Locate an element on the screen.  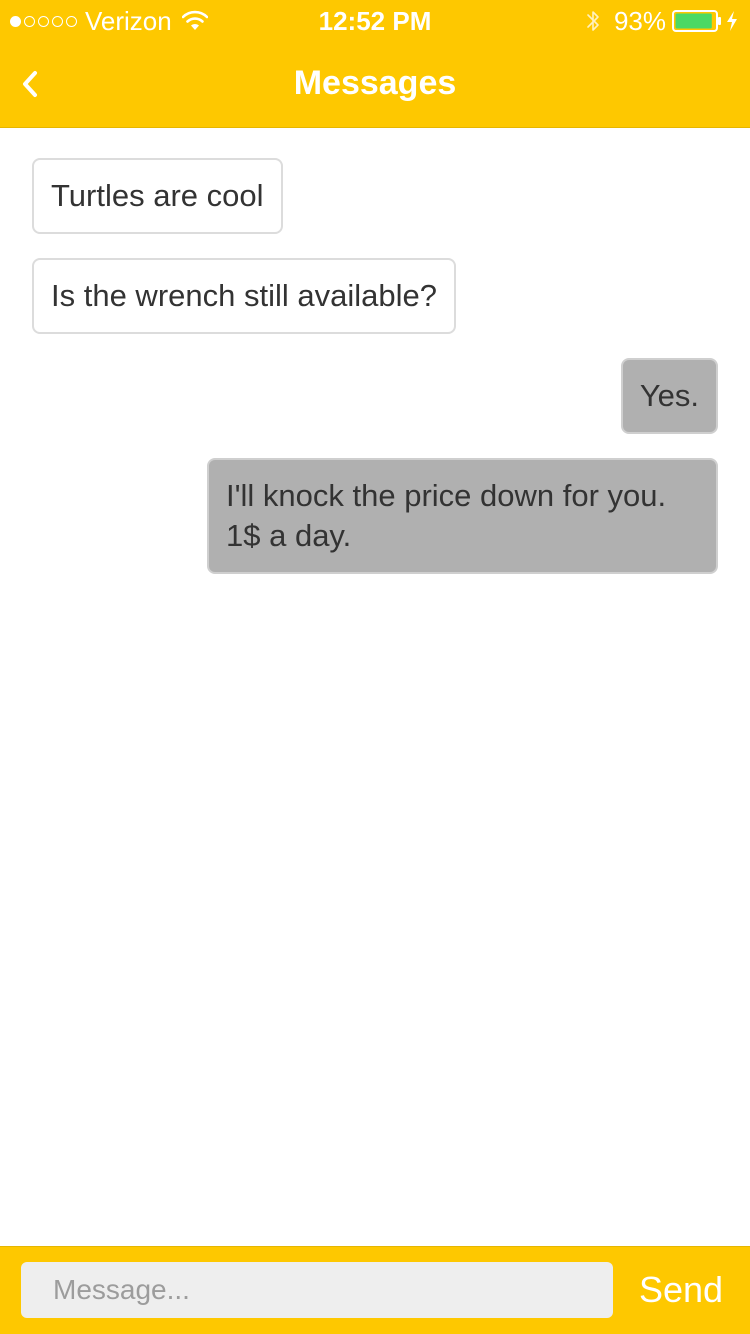
send-button: Send is located at coordinates (681, 1290).